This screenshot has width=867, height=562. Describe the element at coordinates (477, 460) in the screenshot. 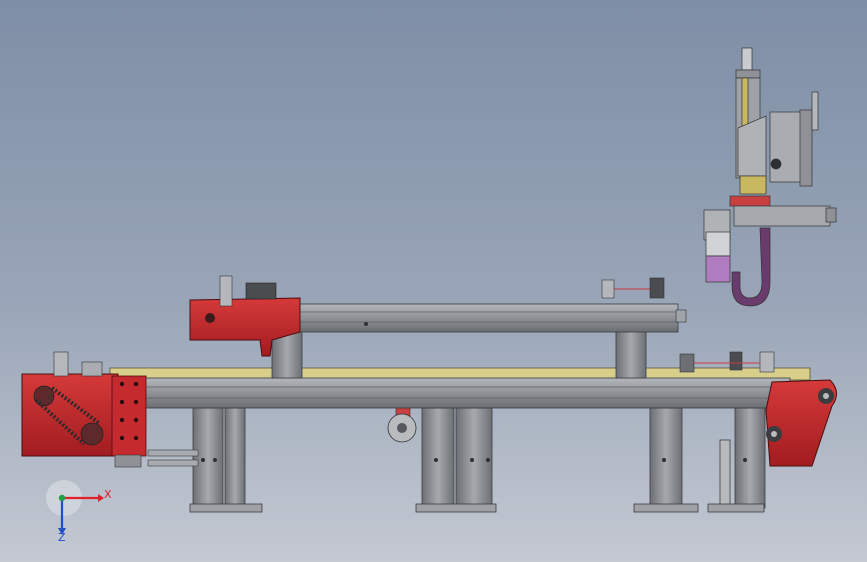

I see `lower-conveyor-legs` at that location.